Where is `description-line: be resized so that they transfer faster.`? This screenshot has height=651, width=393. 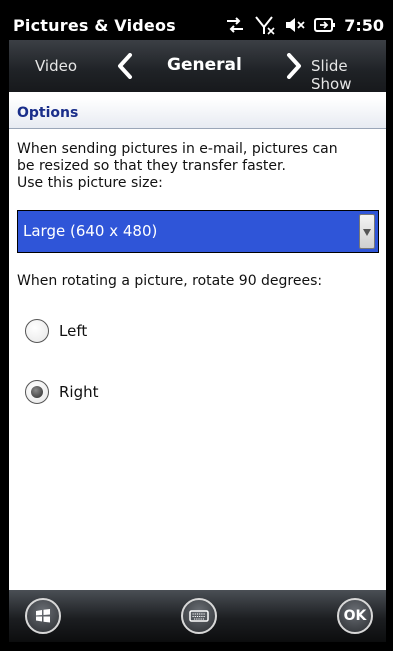
description-line: be resized so that they transfer faster. is located at coordinates (151, 166).